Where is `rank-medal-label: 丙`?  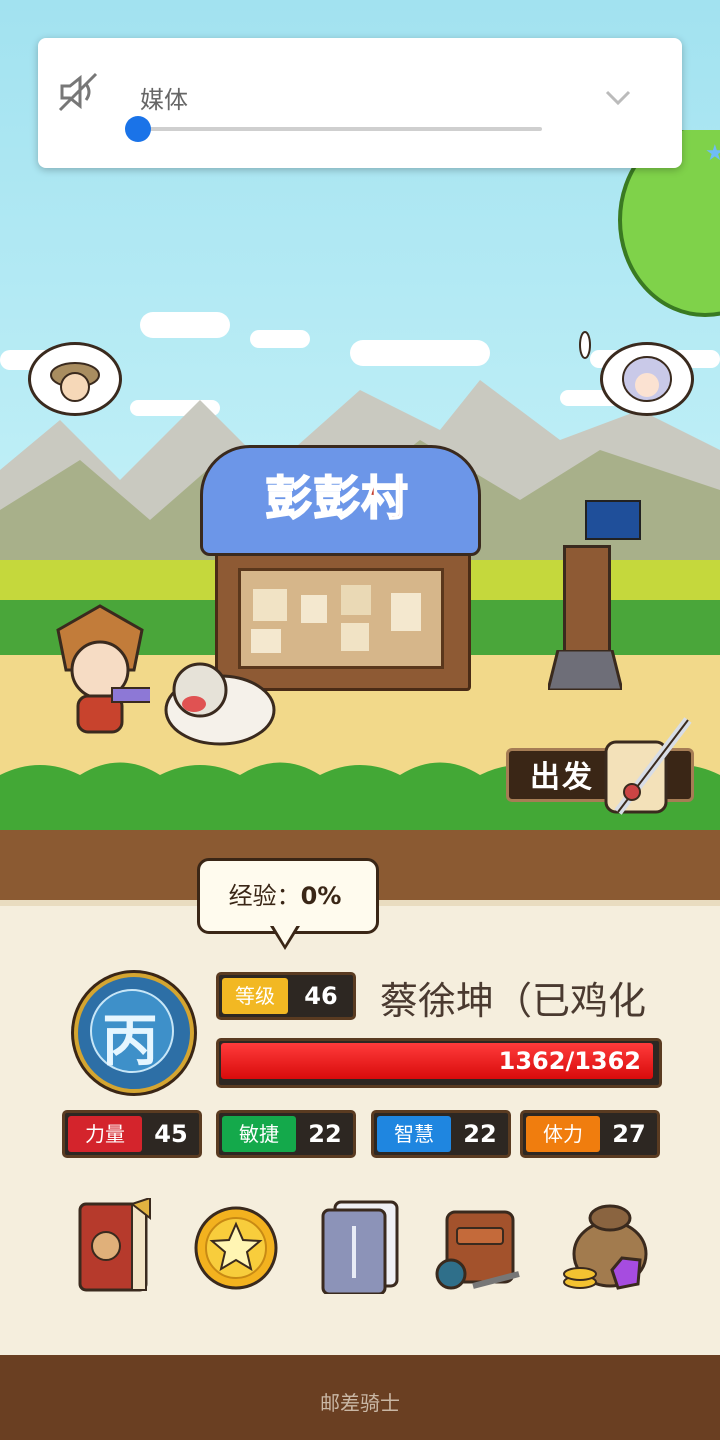 rank-medal-label: 丙 is located at coordinates (130, 1041).